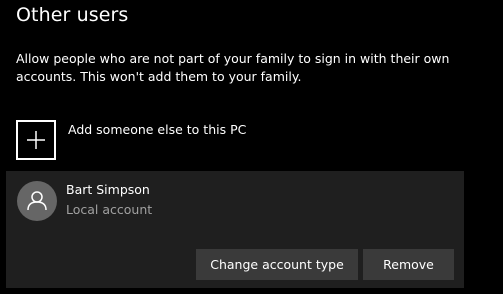  I want to click on person-icon, so click(37, 201).